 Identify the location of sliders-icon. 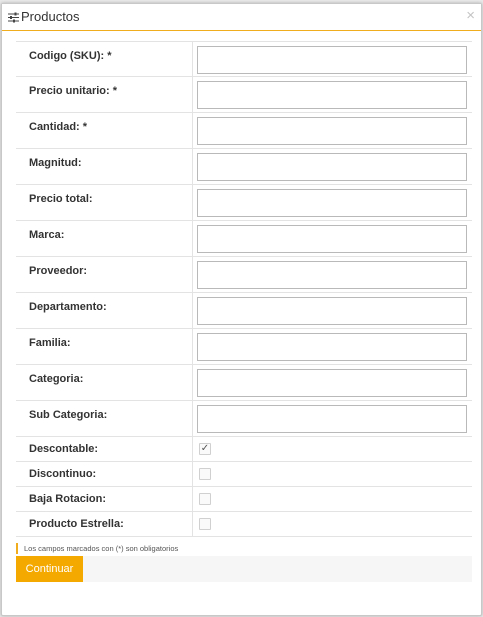
(13, 17).